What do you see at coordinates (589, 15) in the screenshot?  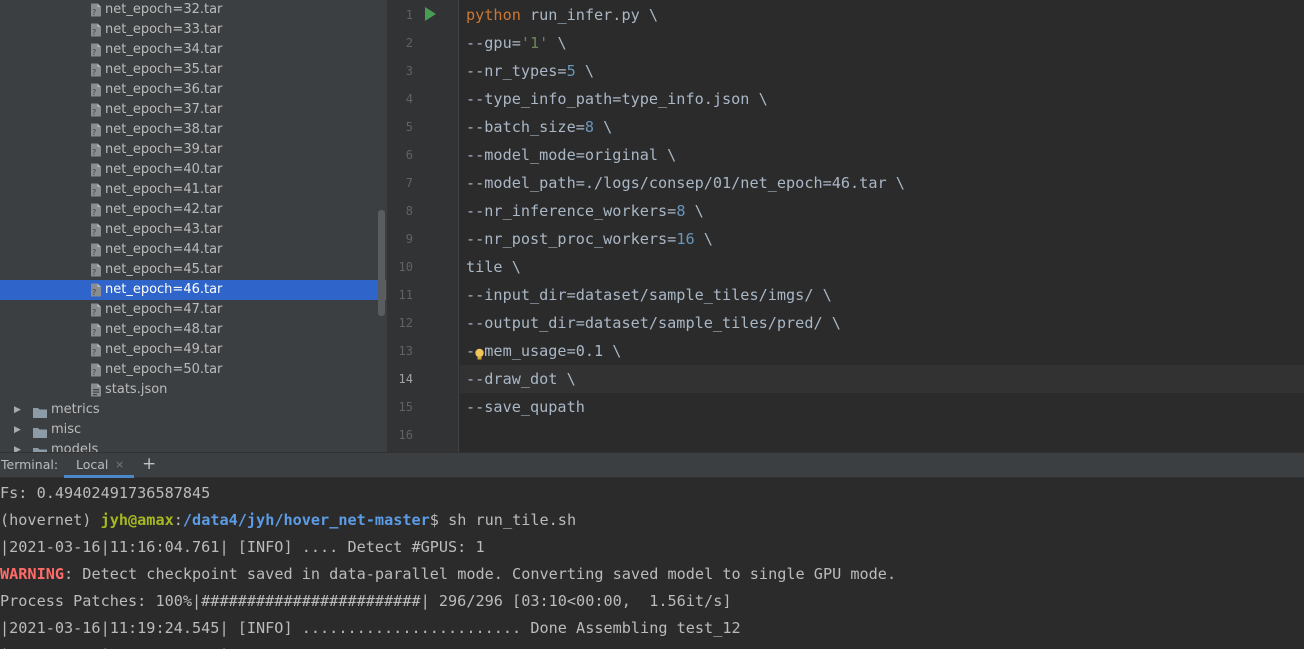 I see `code-token: run_infer.py \` at bounding box center [589, 15].